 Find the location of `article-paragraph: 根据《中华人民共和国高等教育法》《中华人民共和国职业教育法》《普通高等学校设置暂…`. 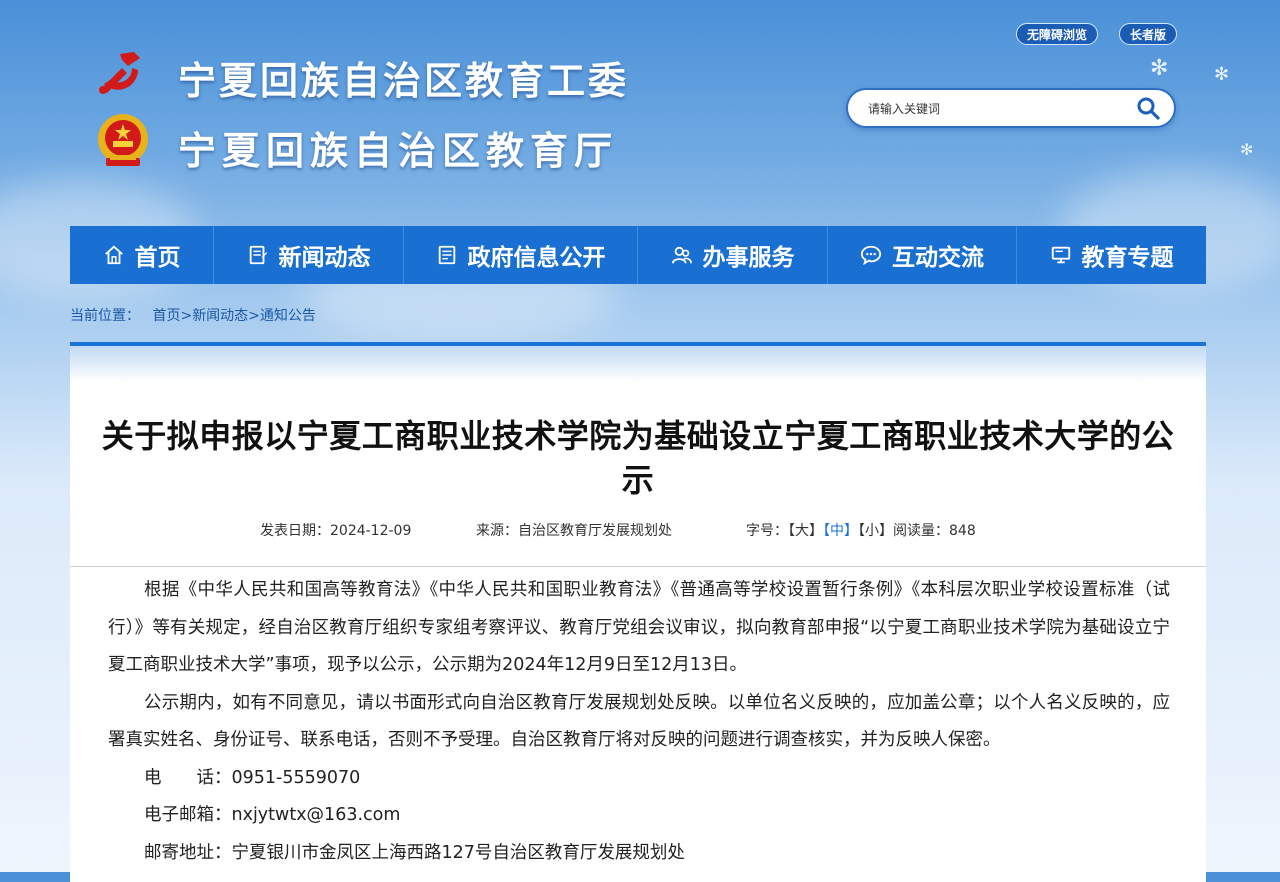

article-paragraph: 根据《中华人民共和国高等教育法》《中华人民共和国职业教育法》《普通高等学校设置暂… is located at coordinates (639, 627).